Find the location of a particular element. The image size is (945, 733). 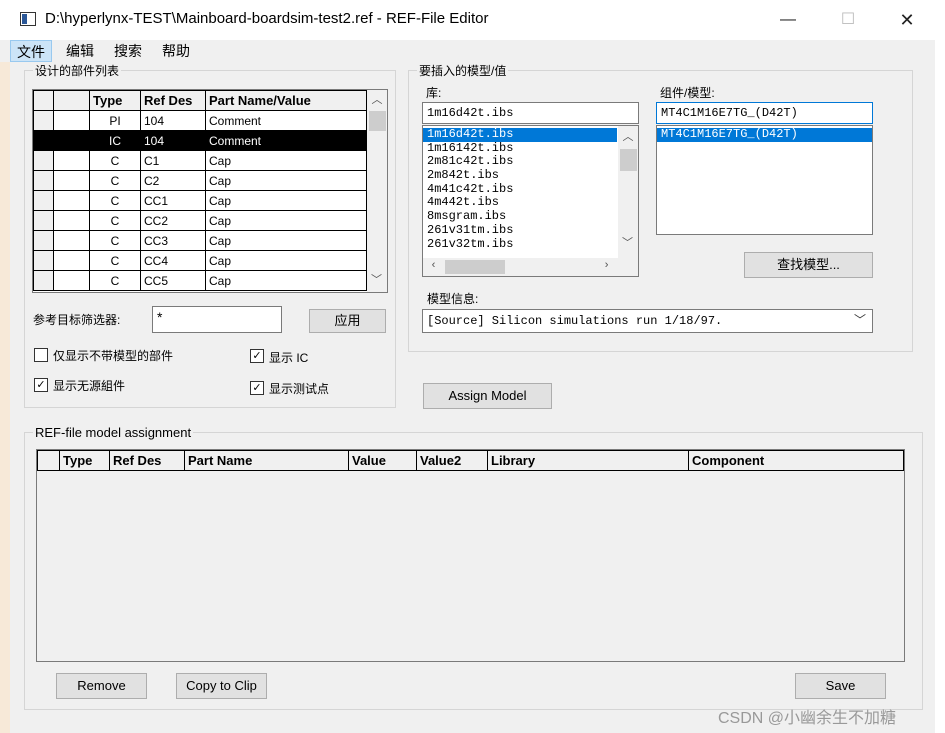

menu-help: 帮助 is located at coordinates (176, 51).